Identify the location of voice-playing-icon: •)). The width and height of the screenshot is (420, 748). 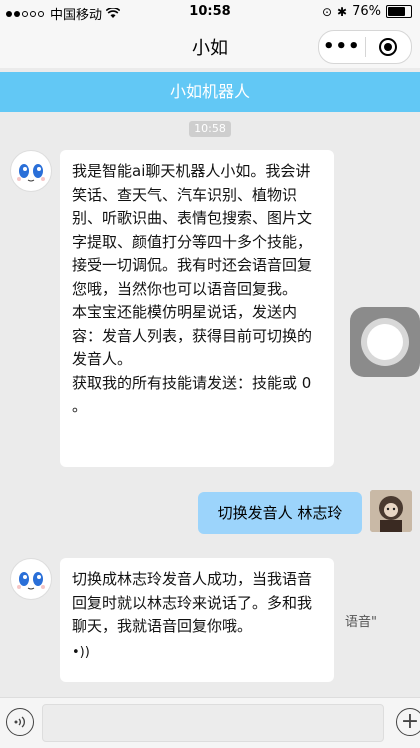
(81, 653).